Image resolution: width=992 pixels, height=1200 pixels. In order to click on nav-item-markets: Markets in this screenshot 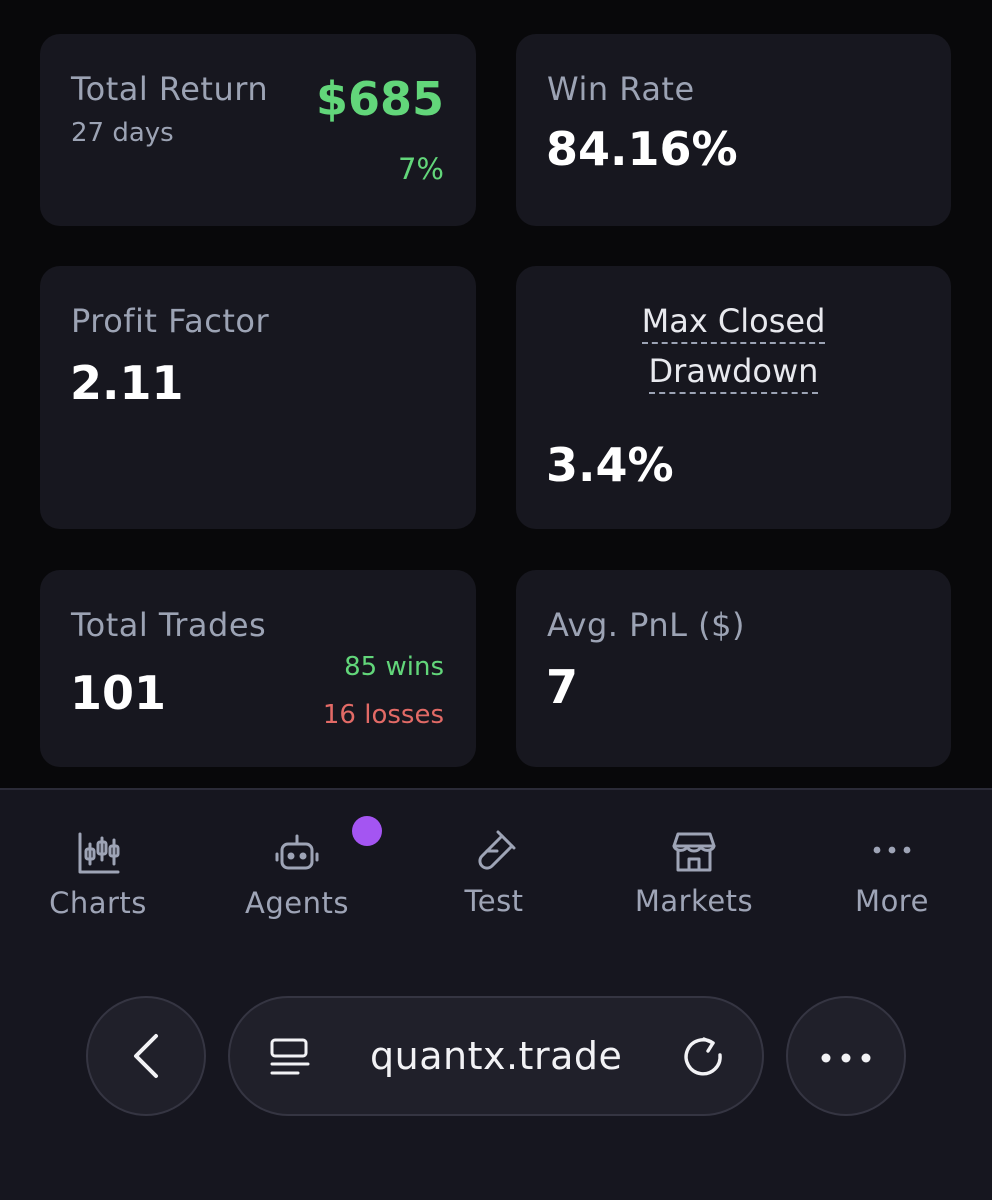, I will do `click(694, 883)`.